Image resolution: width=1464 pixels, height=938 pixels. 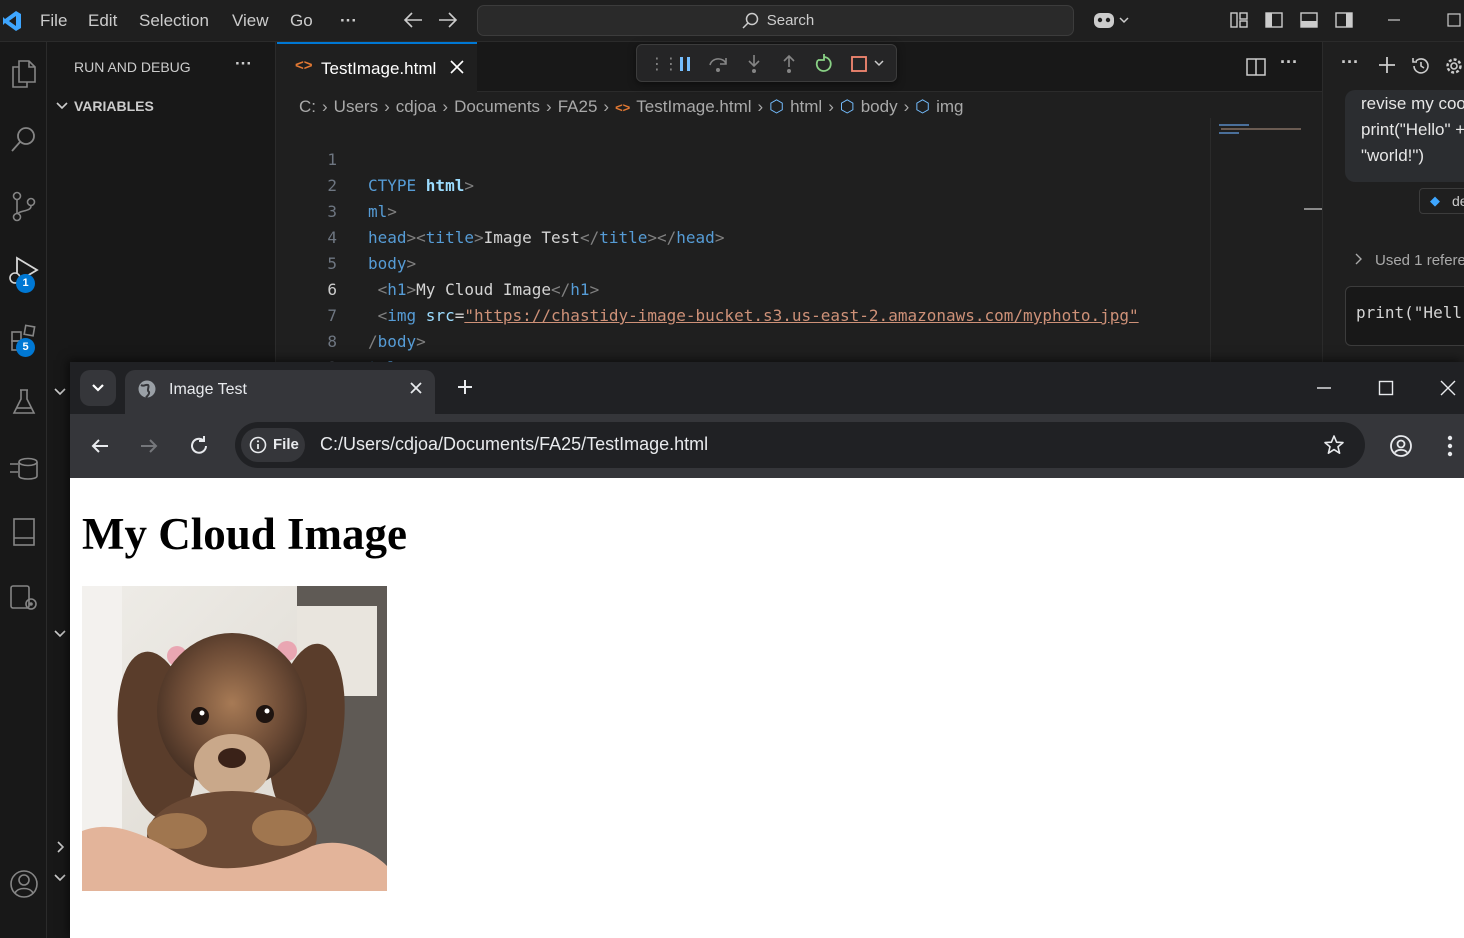 I want to click on new-chat-icon, so click(x=1387, y=65).